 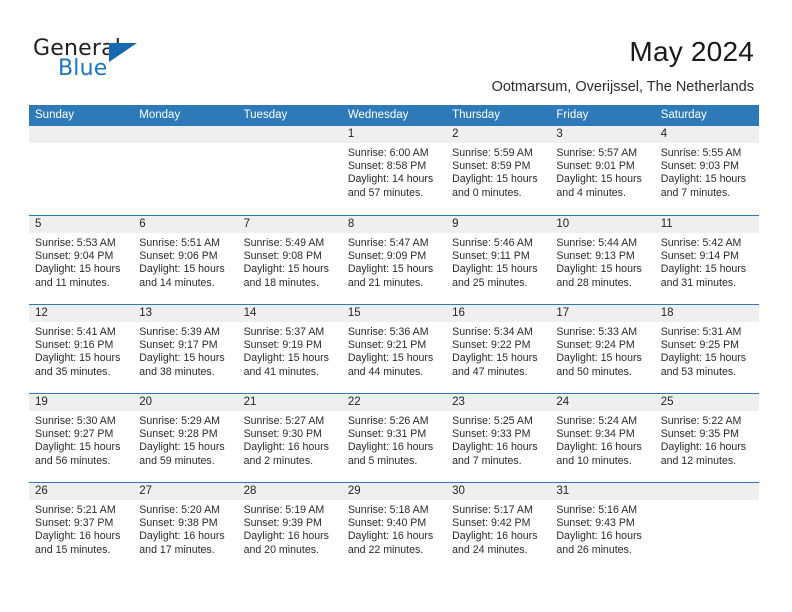 What do you see at coordinates (701, 153) in the screenshot?
I see `sunrise-time: Sunrise: 5:55 AM` at bounding box center [701, 153].